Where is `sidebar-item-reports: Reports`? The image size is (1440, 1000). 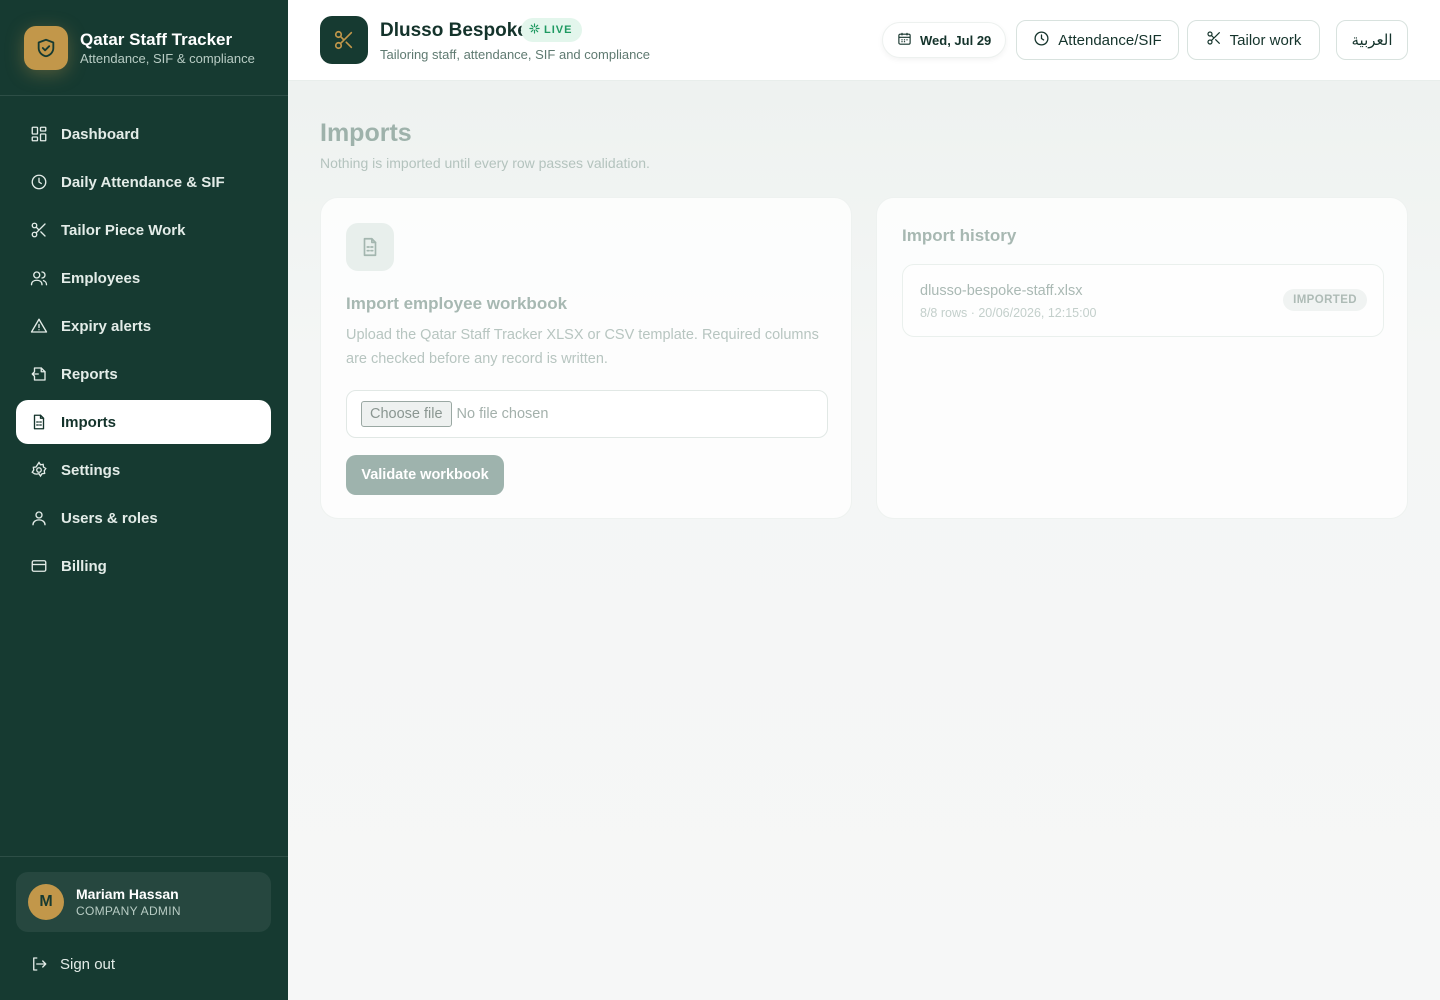
sidebar-item-reports: Reports is located at coordinates (143, 374).